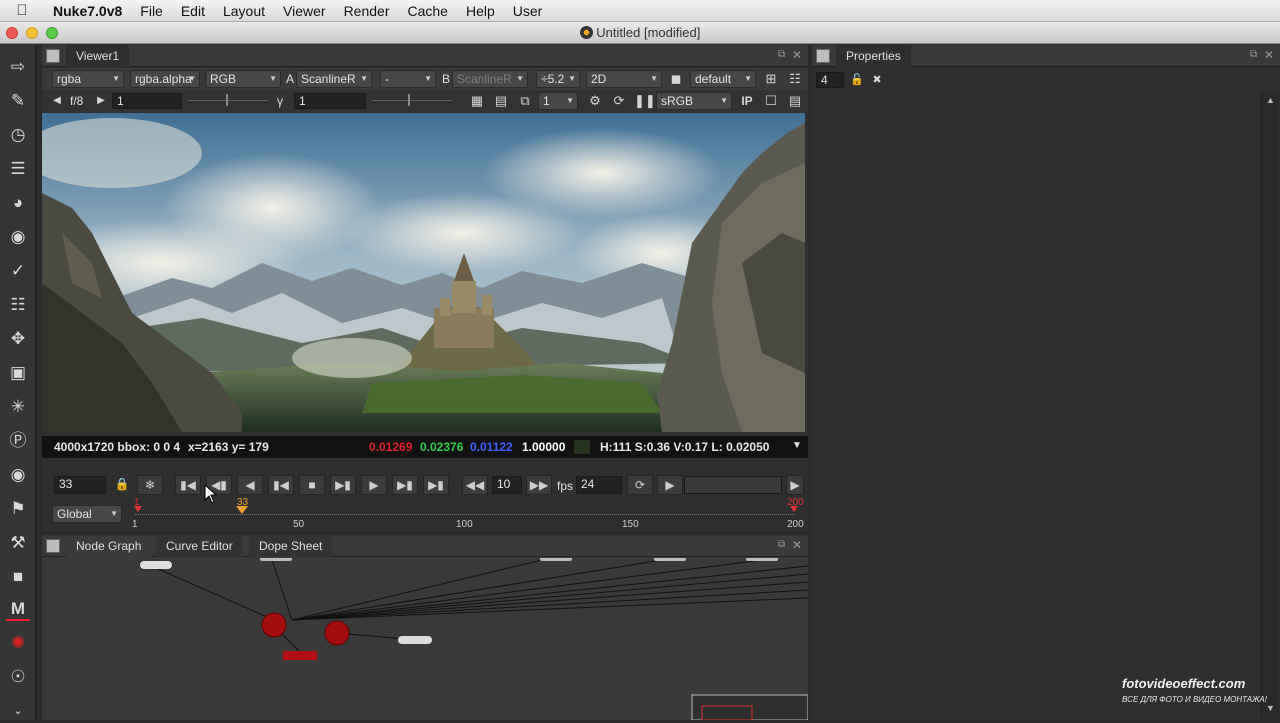  Describe the element at coordinates (57, 101) in the screenshot. I see `fstop-decrease-icon: ◀` at that location.